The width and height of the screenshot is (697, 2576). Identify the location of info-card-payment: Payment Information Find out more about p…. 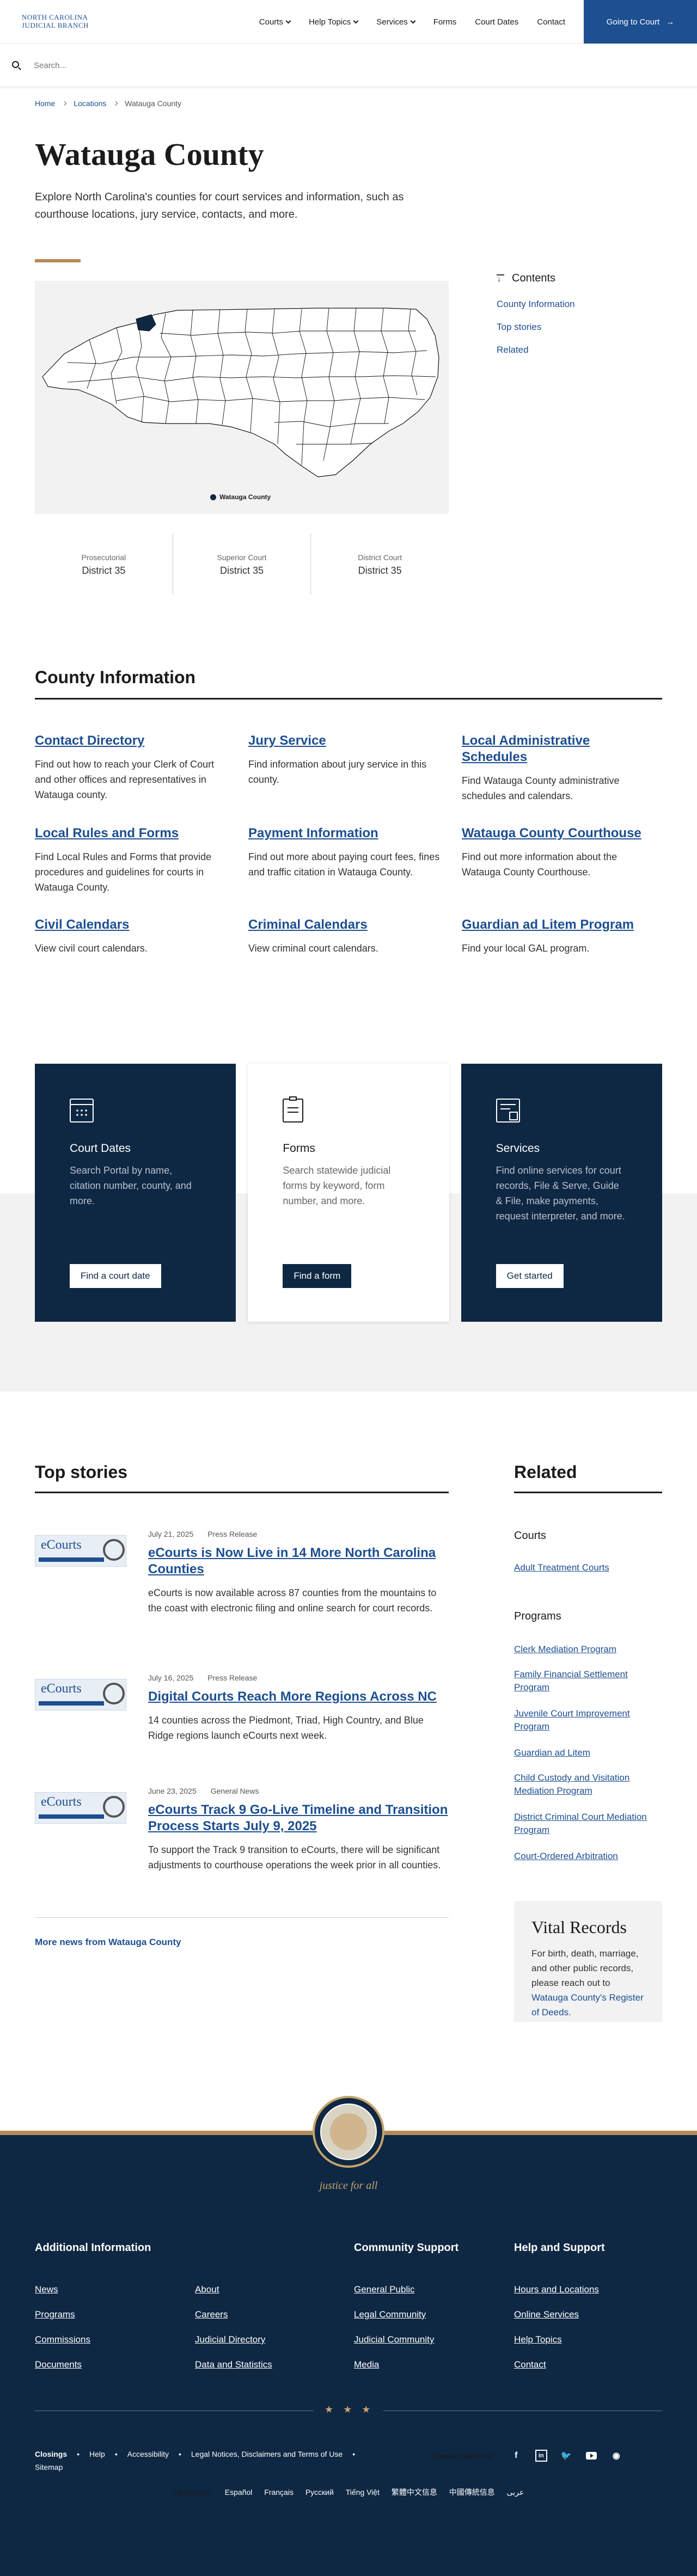
(355, 860).